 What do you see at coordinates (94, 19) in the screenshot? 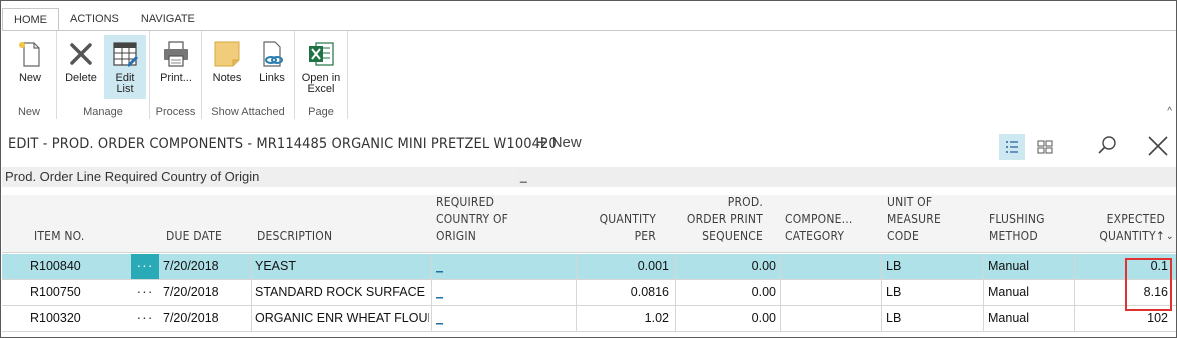
I see `tab-actions: ACTIONS` at bounding box center [94, 19].